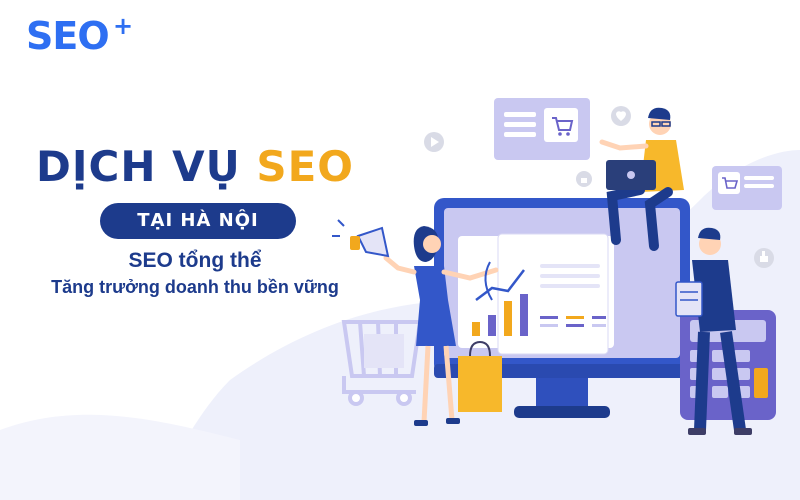  What do you see at coordinates (384, 351) in the screenshot?
I see `cart-box` at bounding box center [384, 351].